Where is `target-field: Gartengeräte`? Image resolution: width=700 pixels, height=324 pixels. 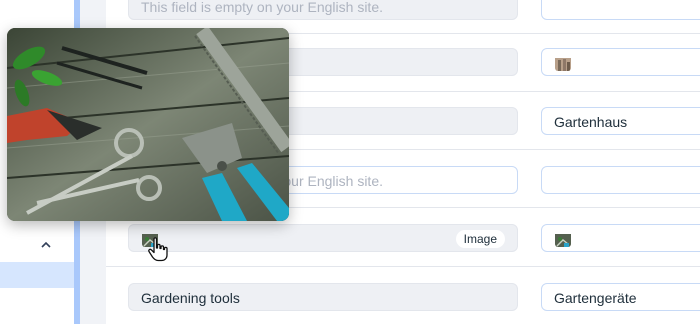 target-field: Gartengeräte is located at coordinates (620, 297).